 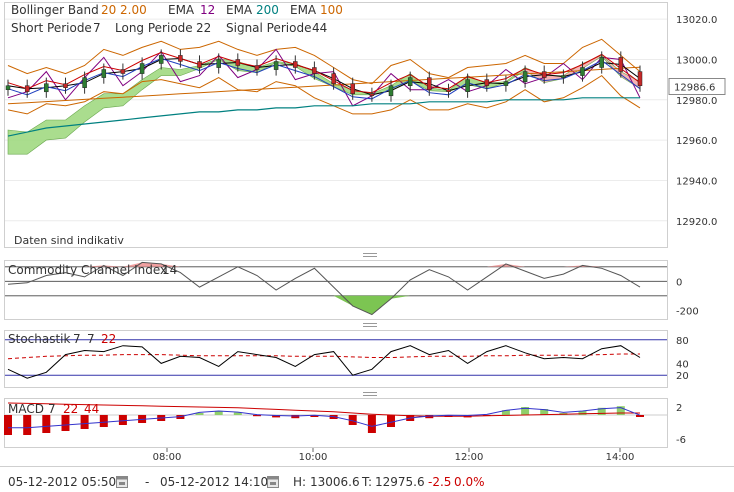 I want to click on stoch-p3: 22, so click(x=108, y=339).